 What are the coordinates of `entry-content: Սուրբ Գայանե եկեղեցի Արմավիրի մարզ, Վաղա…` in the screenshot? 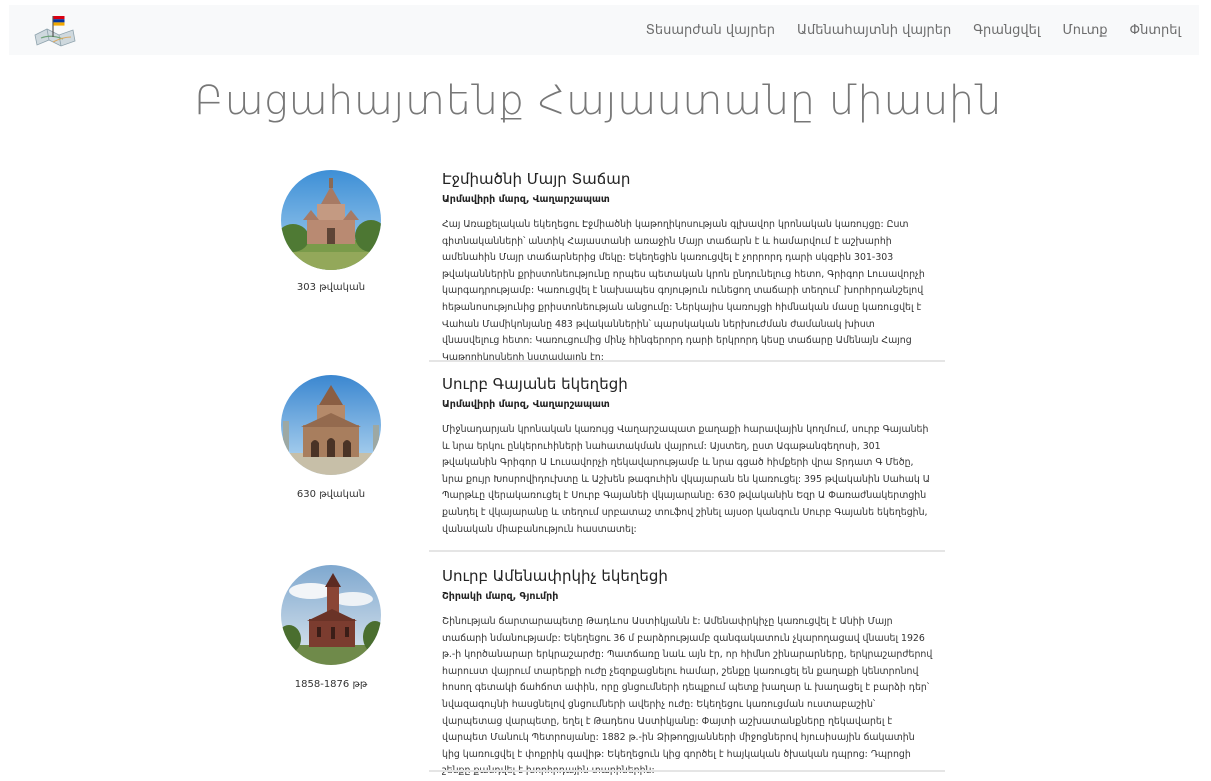 It's located at (688, 456).